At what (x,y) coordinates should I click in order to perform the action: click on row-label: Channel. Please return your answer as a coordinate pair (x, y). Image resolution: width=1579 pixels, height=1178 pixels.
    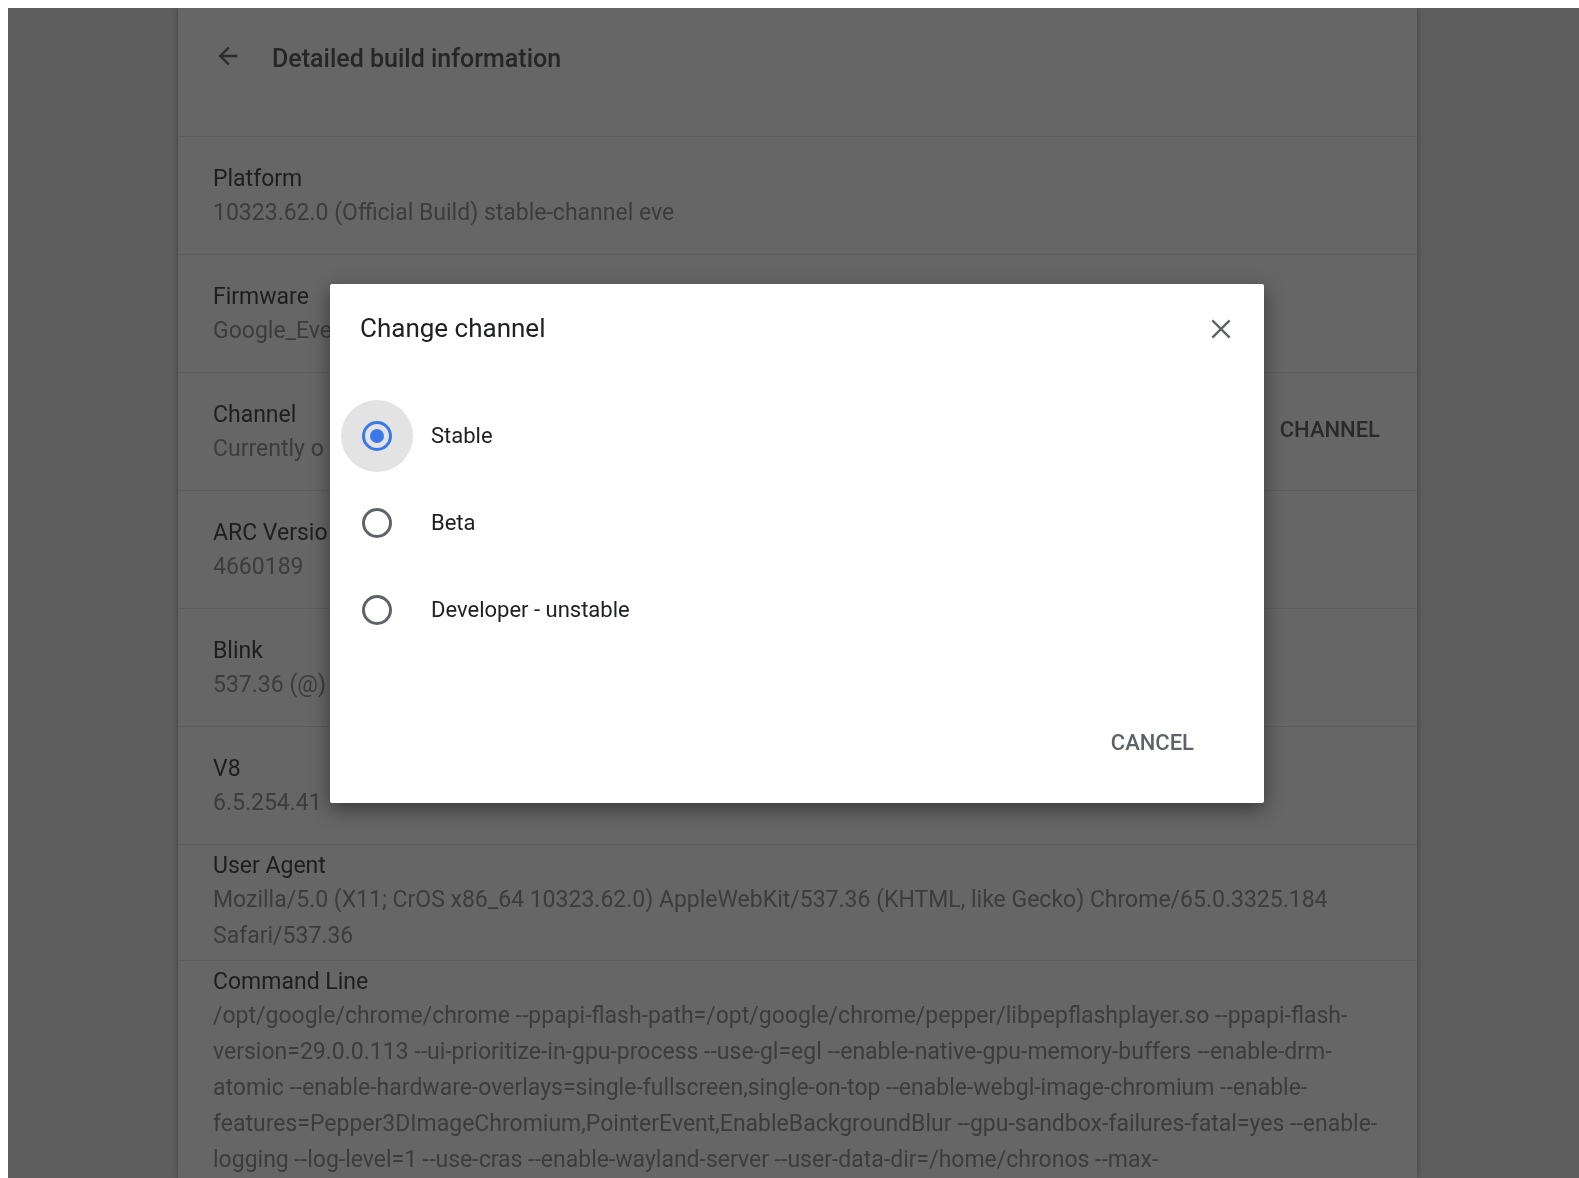
    Looking at the image, I should click on (255, 415).